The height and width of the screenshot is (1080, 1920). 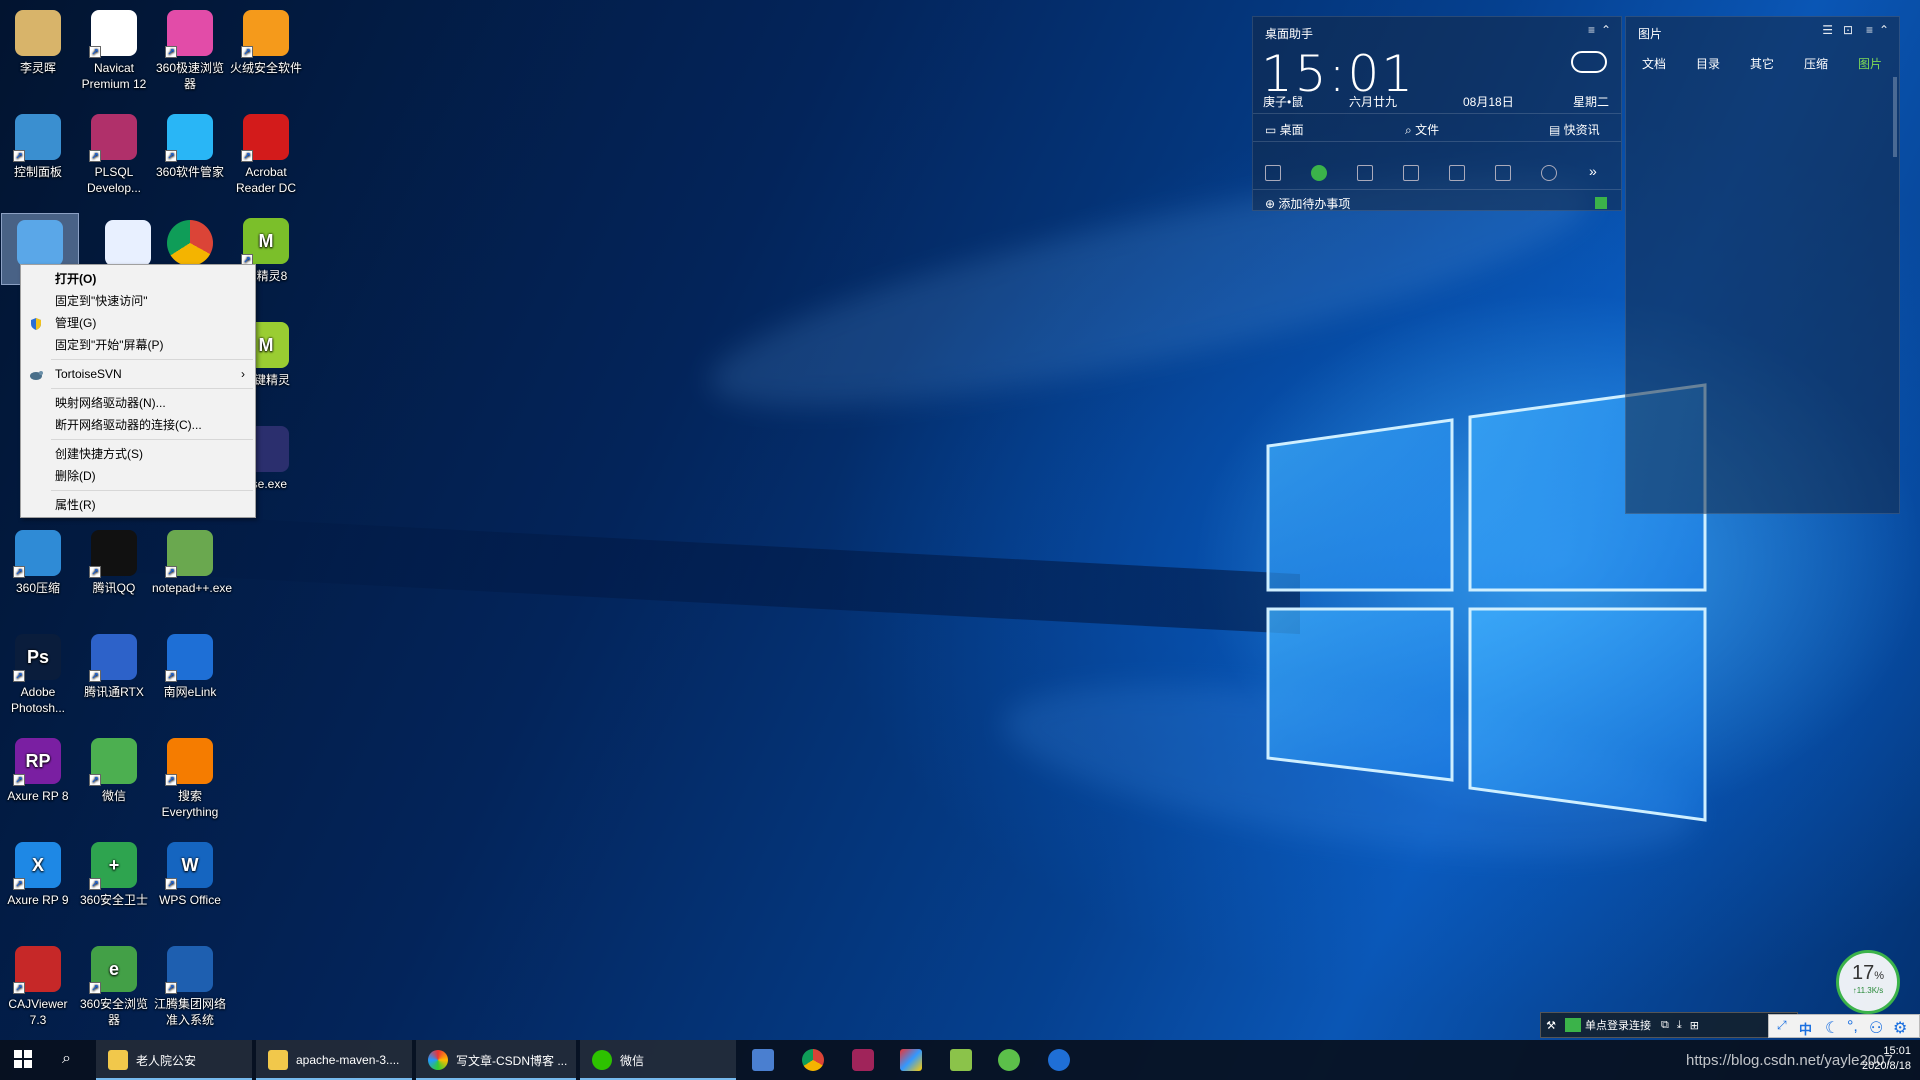 I want to click on desktop-icon: RP ↗ Axure RP 8, so click(x=38, y=768).